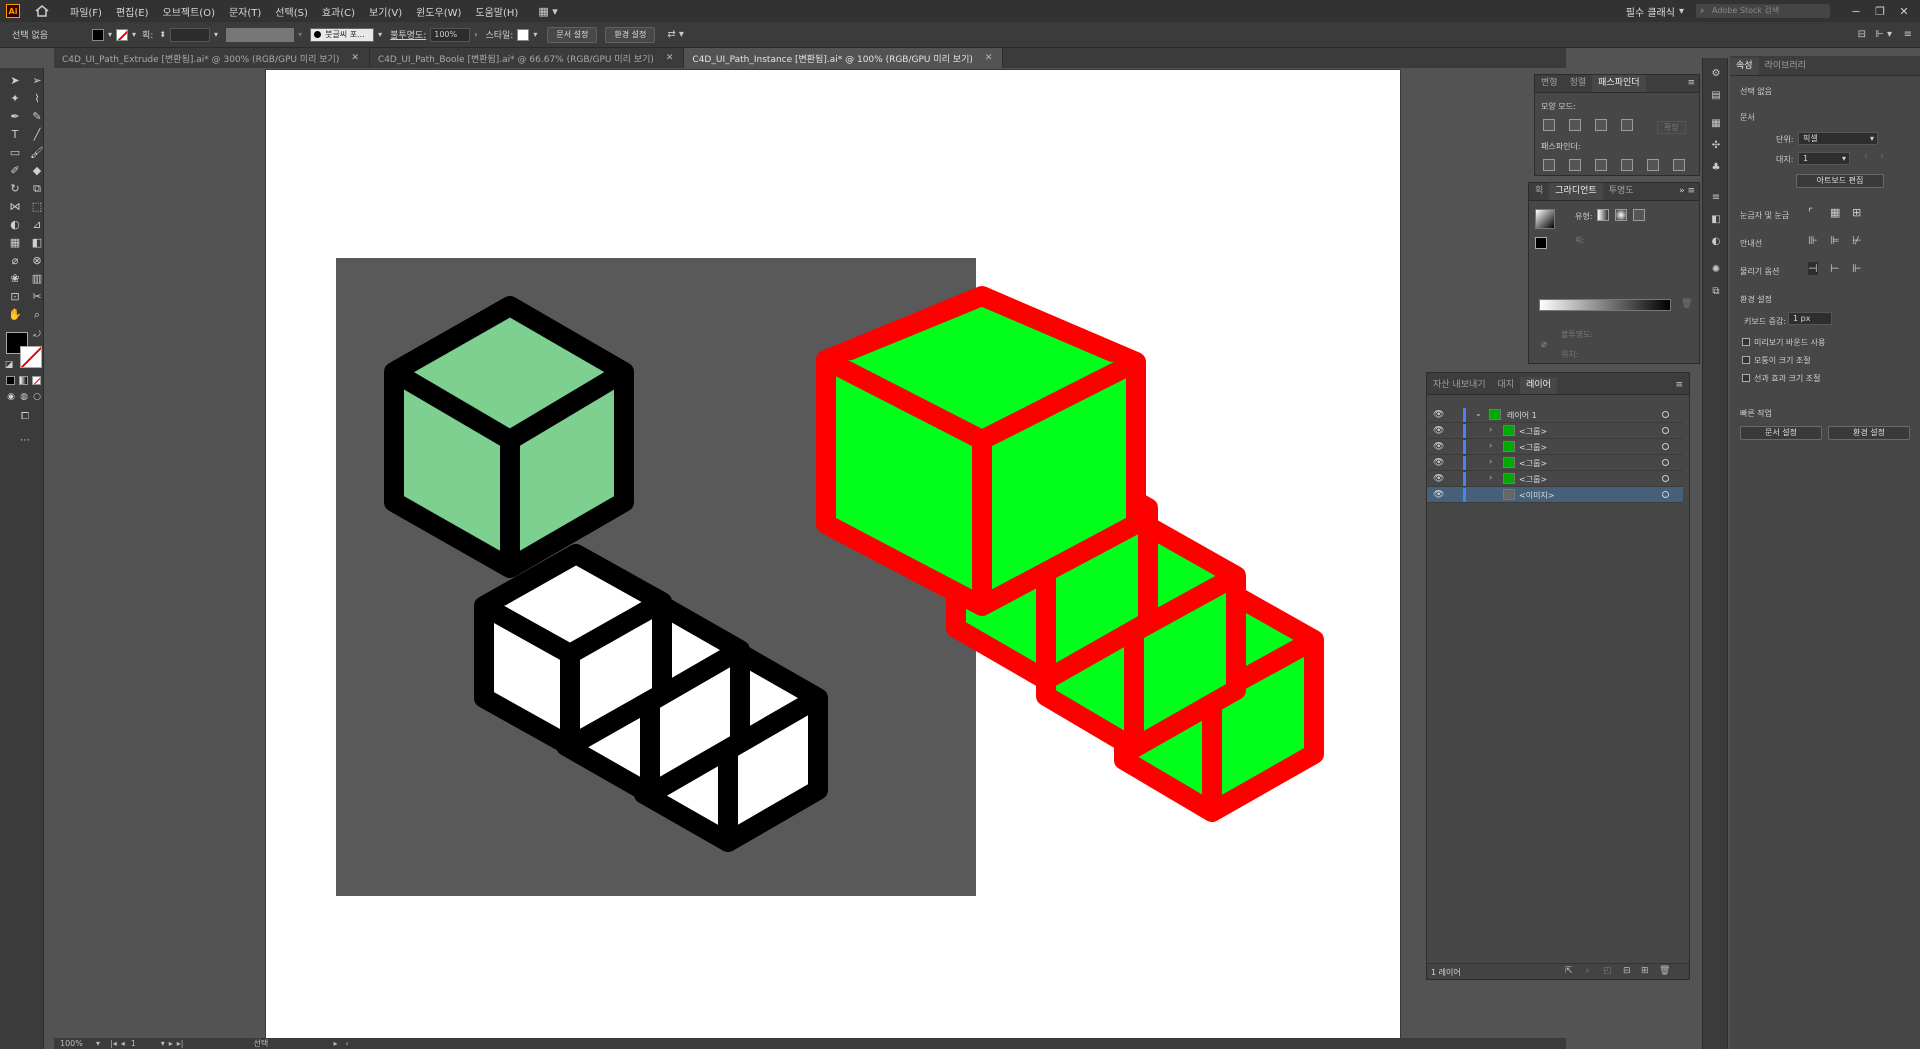 The image size is (1920, 1049). What do you see at coordinates (98, 34) in the screenshot?
I see `fill-swatch` at bounding box center [98, 34].